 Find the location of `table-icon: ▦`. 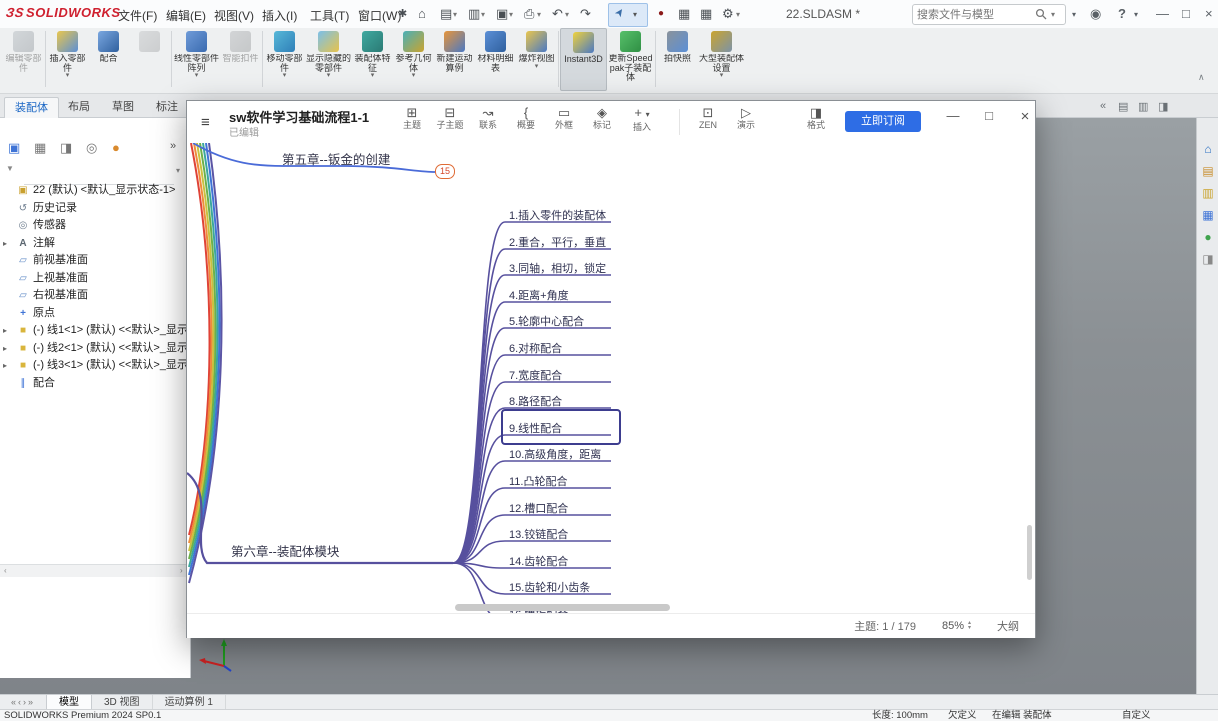

table-icon: ▦ is located at coordinates (684, 14).